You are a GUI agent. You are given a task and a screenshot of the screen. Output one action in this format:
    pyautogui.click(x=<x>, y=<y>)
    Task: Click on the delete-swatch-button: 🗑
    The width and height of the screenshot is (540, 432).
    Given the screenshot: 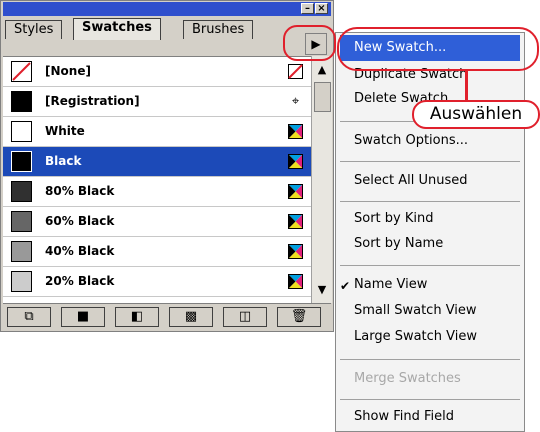 What is the action you would take?
    pyautogui.click(x=299, y=317)
    